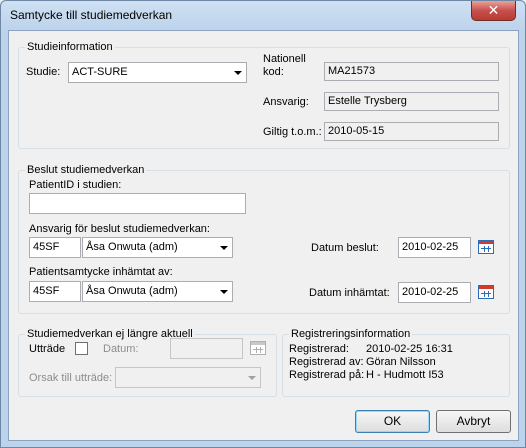  Describe the element at coordinates (46, 247) in the screenshot. I see `ansvarig-beslut-code: 45SF` at that location.